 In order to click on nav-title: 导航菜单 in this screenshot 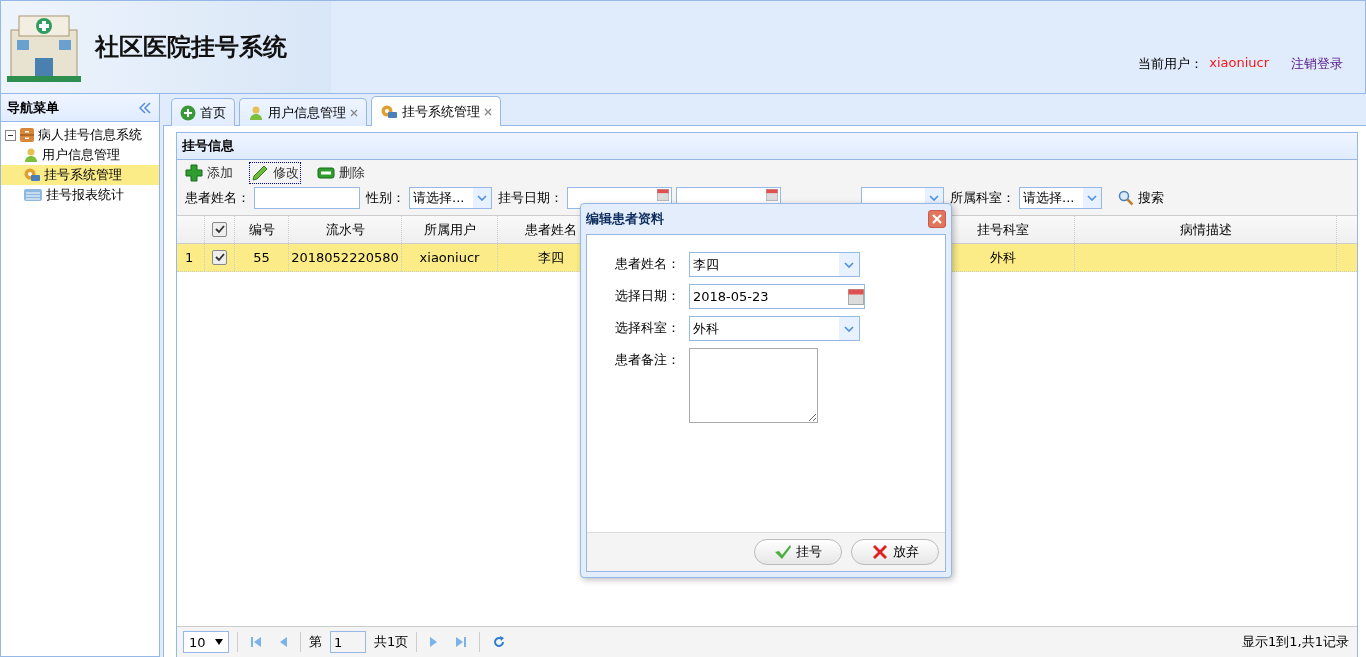, I will do `click(33, 107)`.